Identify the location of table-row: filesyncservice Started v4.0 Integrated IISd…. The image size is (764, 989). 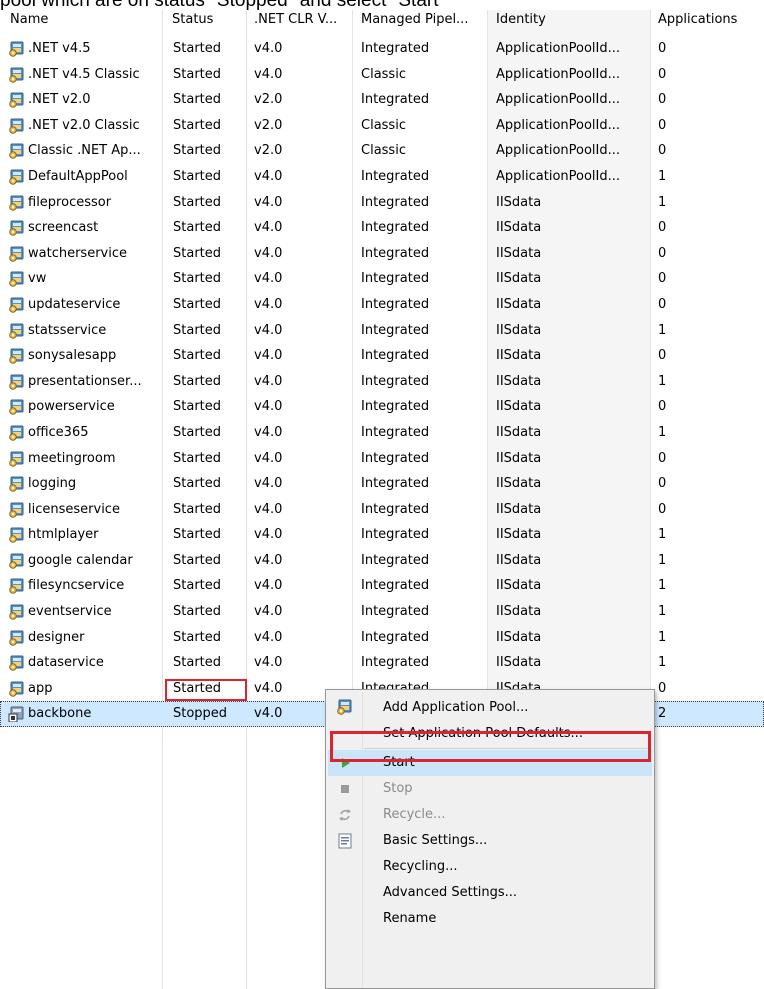
(382, 586).